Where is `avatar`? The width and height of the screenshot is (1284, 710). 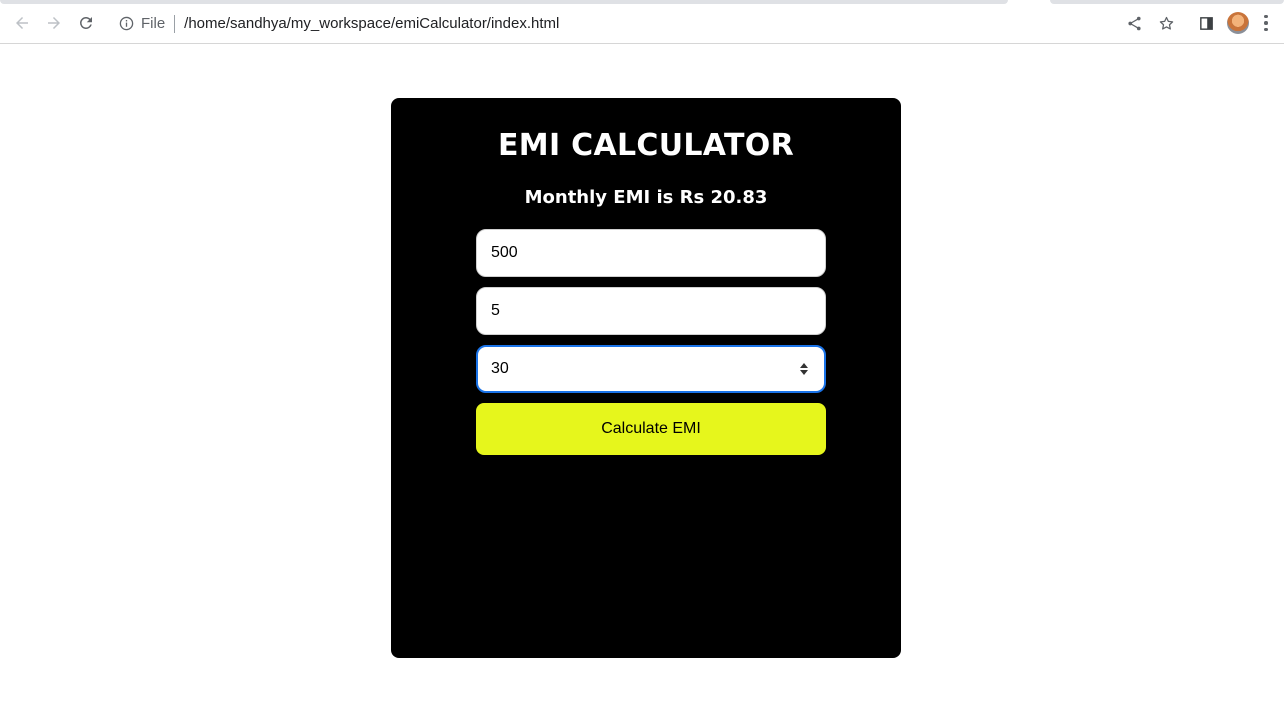 avatar is located at coordinates (1238, 23).